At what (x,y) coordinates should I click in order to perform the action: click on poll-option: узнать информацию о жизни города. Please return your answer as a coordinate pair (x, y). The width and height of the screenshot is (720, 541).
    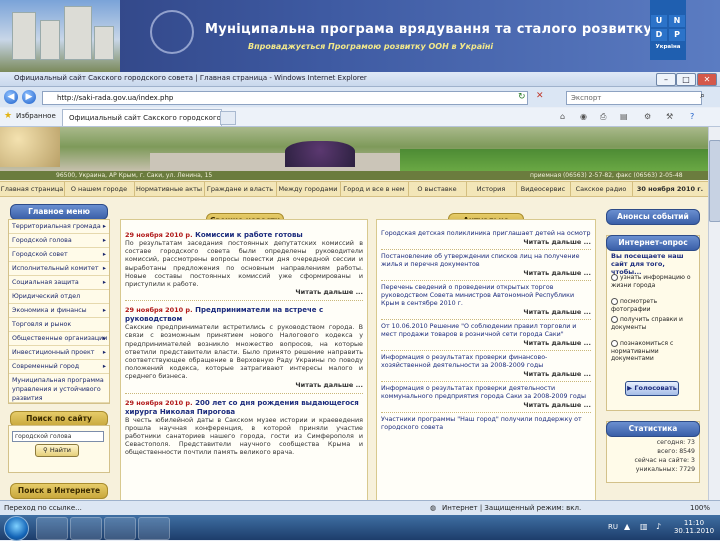
    Looking at the image, I should click on (654, 281).